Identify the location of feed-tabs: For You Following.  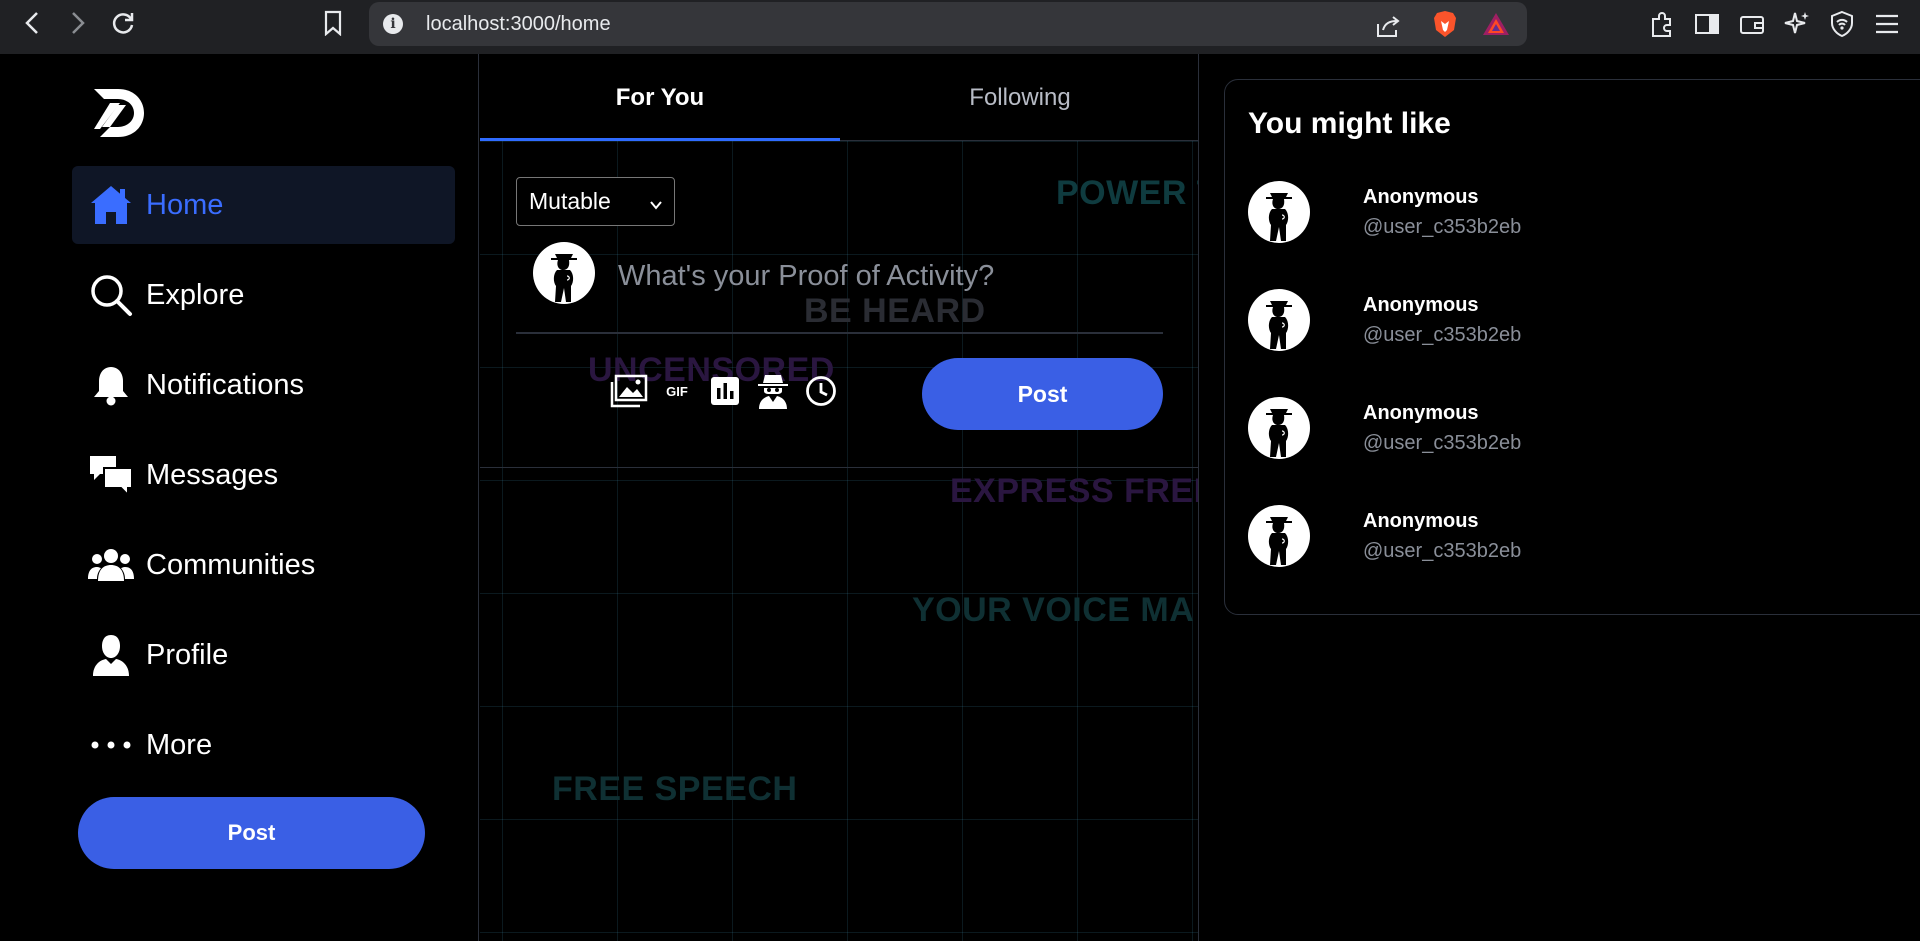
(839, 97).